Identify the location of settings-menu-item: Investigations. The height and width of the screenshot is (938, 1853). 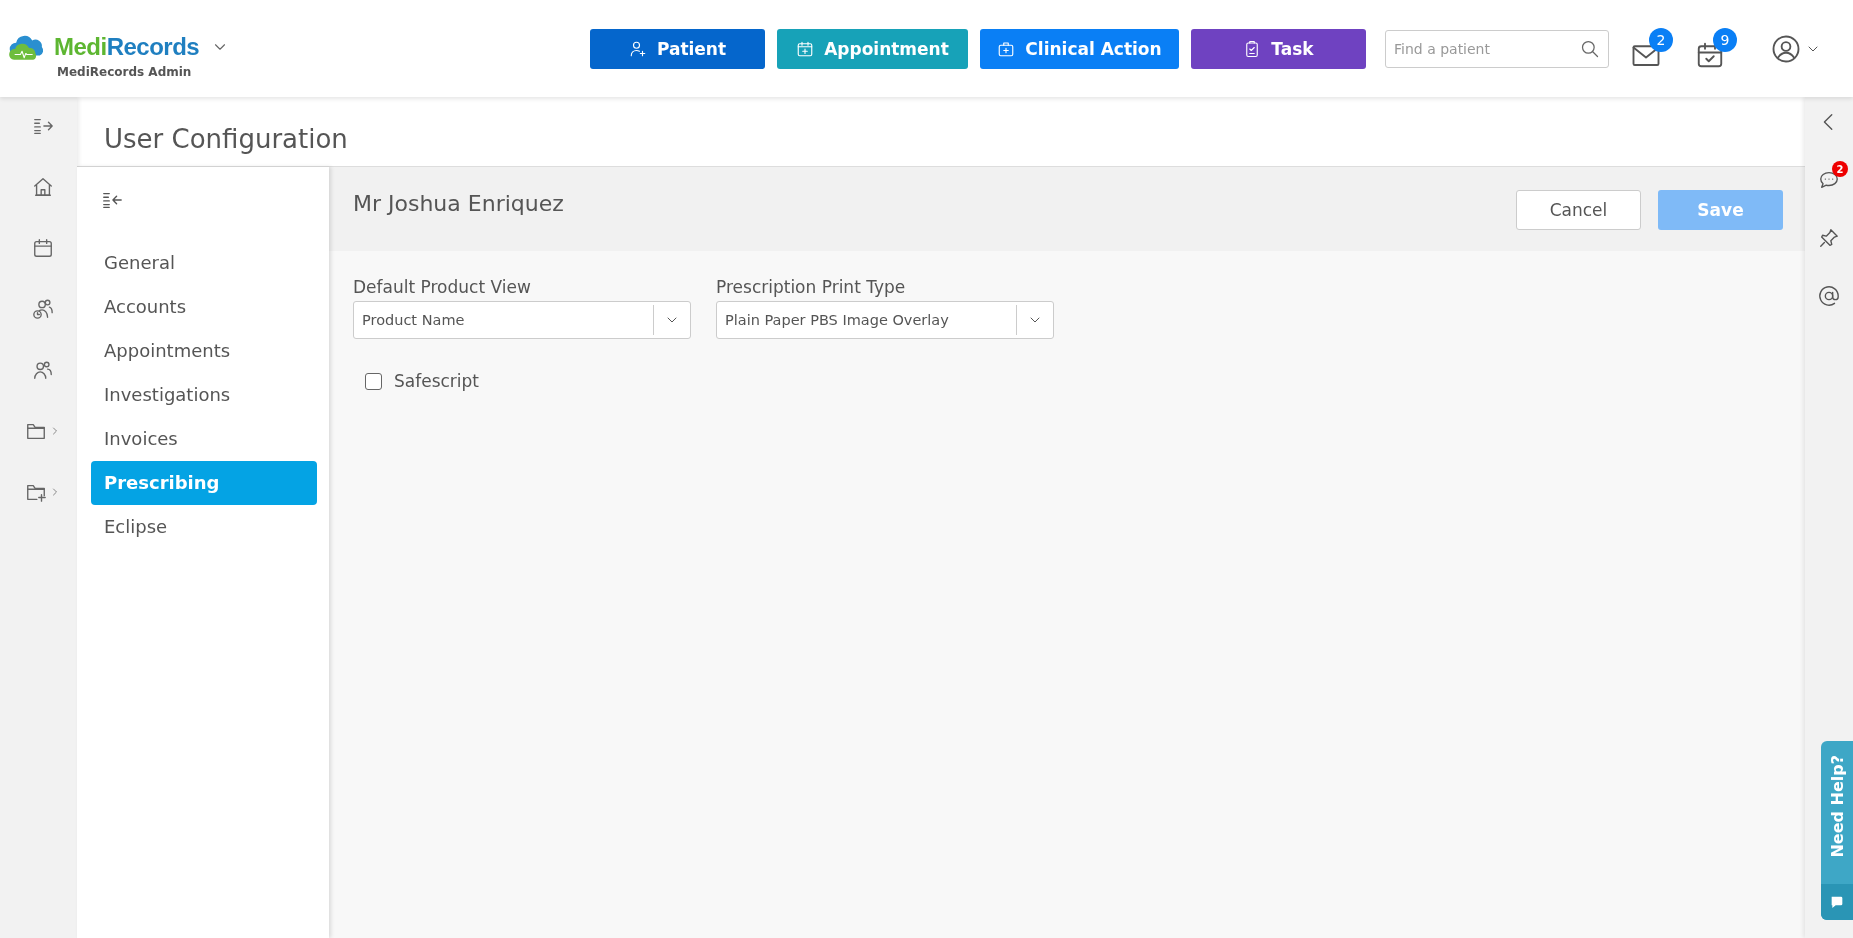
(204, 395).